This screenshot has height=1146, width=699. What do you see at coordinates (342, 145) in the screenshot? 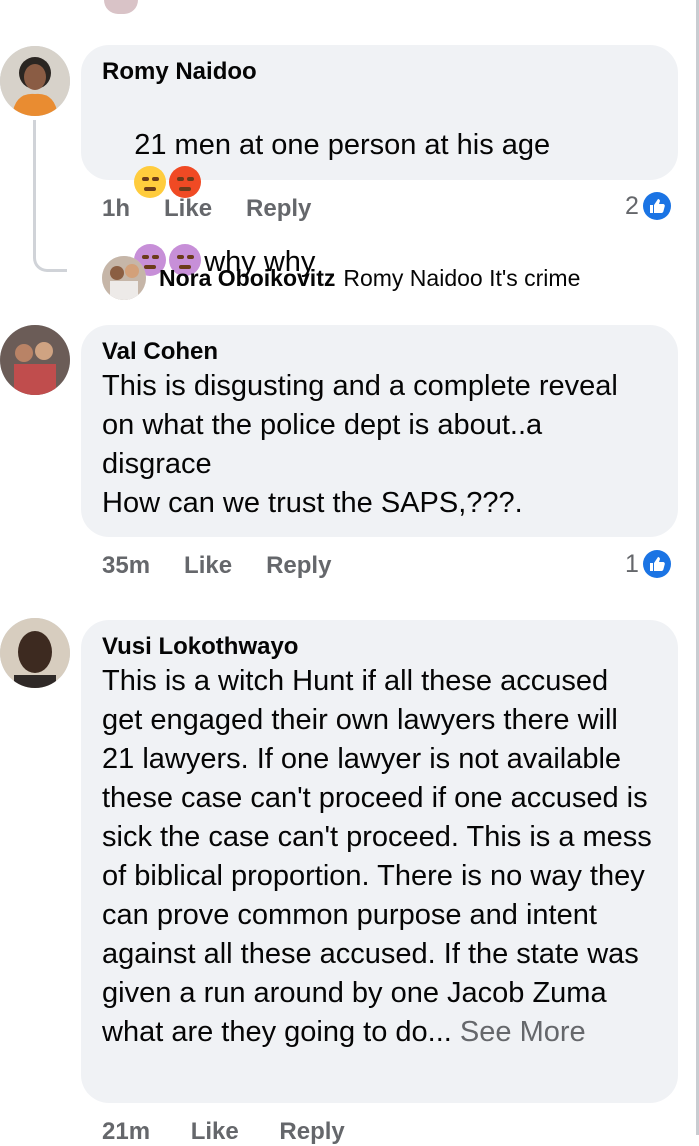
I see `comment-text-line-1: 21 men at one person at his age` at bounding box center [342, 145].